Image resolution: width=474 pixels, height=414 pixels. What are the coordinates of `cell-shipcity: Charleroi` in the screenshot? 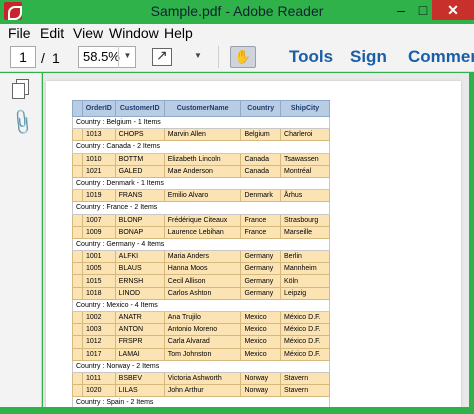 It's located at (305, 135).